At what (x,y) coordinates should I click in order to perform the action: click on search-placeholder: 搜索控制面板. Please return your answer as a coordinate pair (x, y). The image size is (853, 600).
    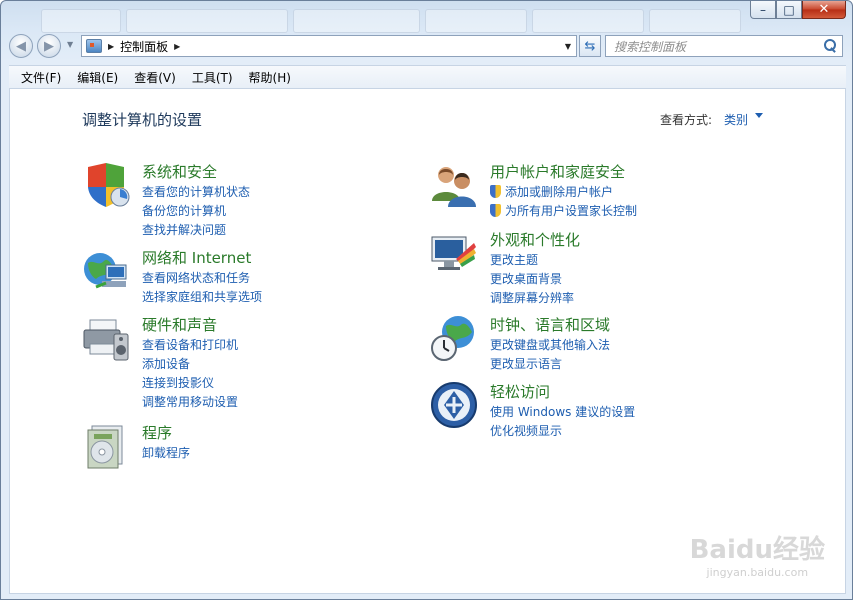
    Looking at the image, I should click on (650, 46).